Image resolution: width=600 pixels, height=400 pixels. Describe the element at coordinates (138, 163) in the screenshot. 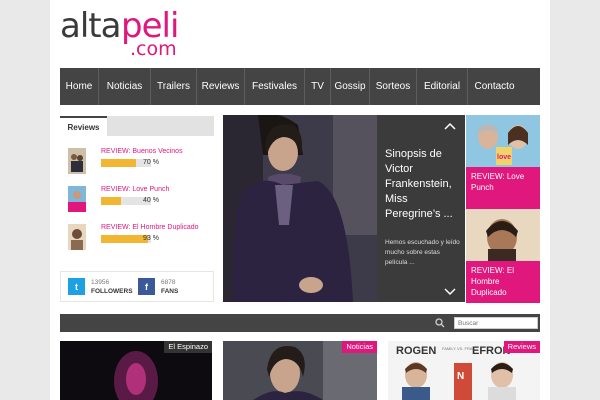

I see `review-list-item: REVIEW: Buenos Vecinos 70 %` at that location.